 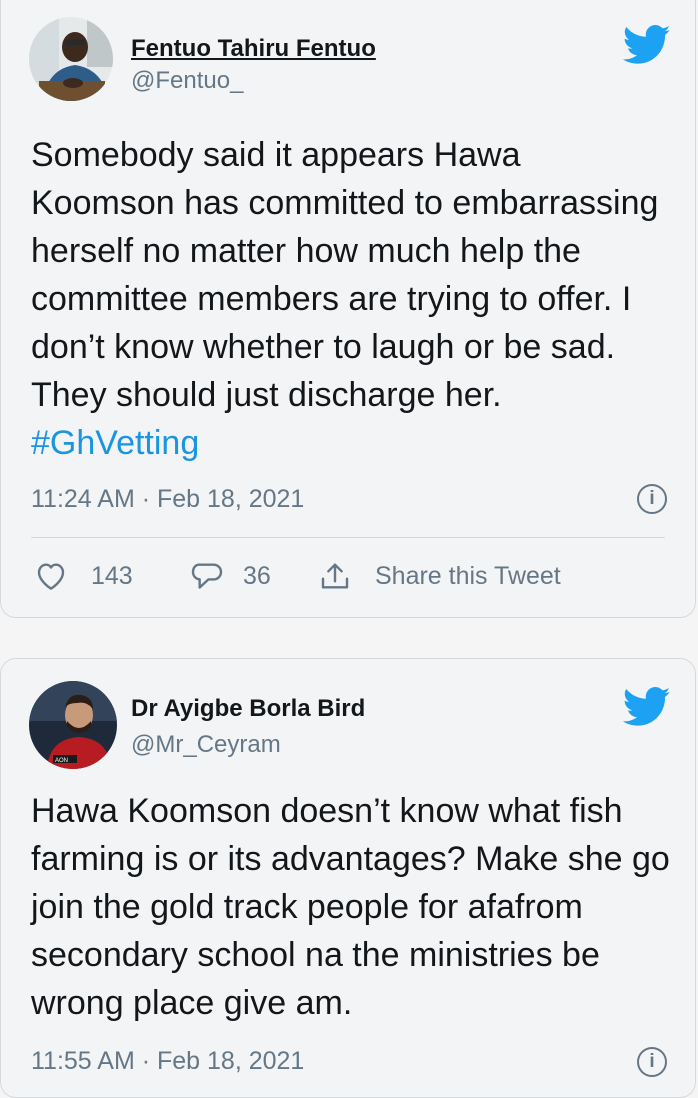 I want to click on avatar: AON, so click(x=73, y=725).